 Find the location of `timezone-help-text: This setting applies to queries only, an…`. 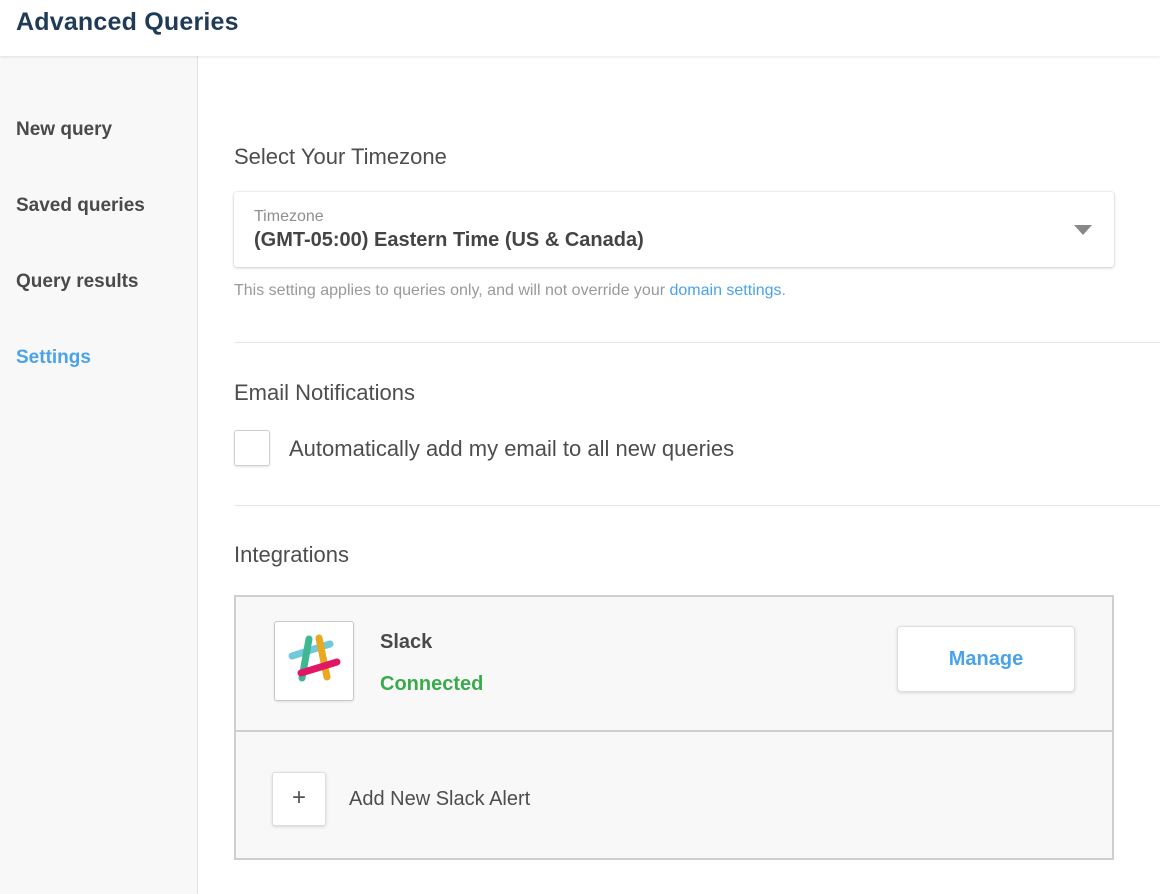

timezone-help-text: This setting applies to queries only, an… is located at coordinates (510, 291).